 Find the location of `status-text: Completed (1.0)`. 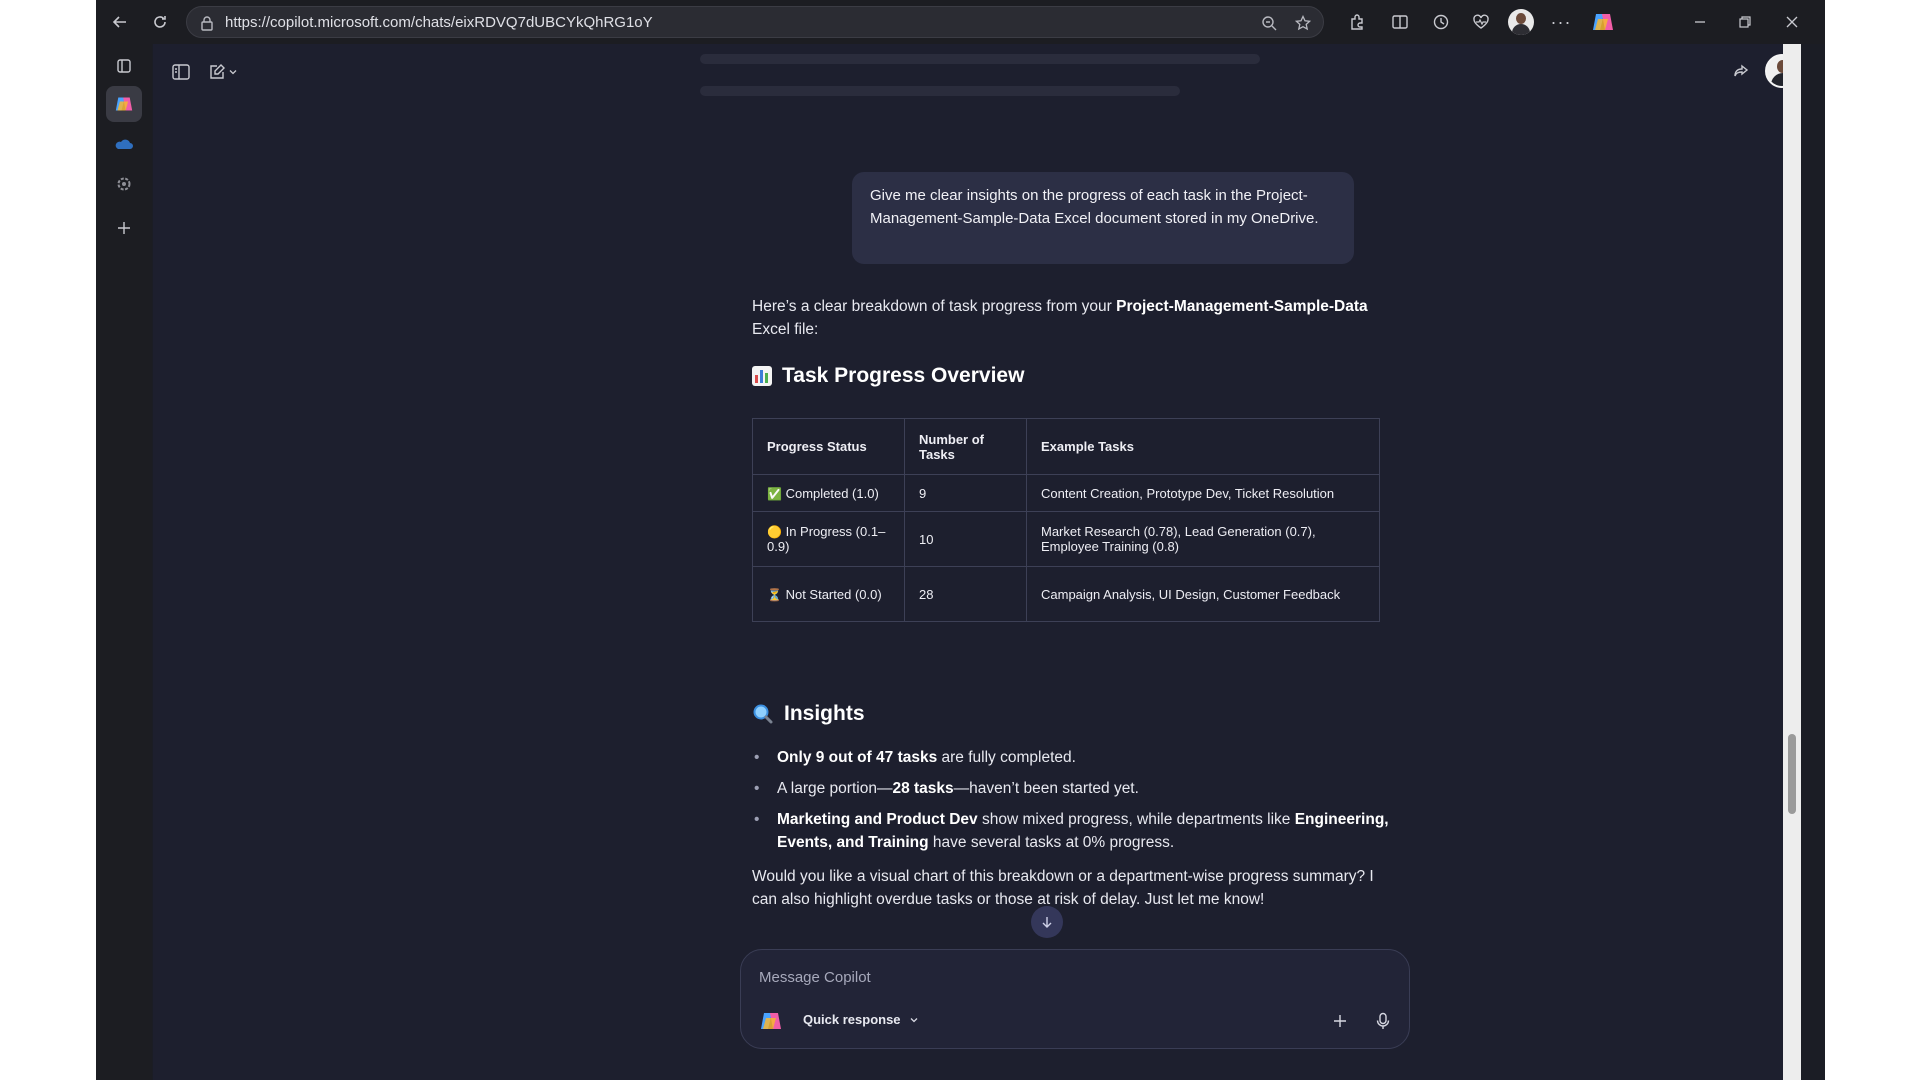

status-text: Completed (1.0) is located at coordinates (832, 493).